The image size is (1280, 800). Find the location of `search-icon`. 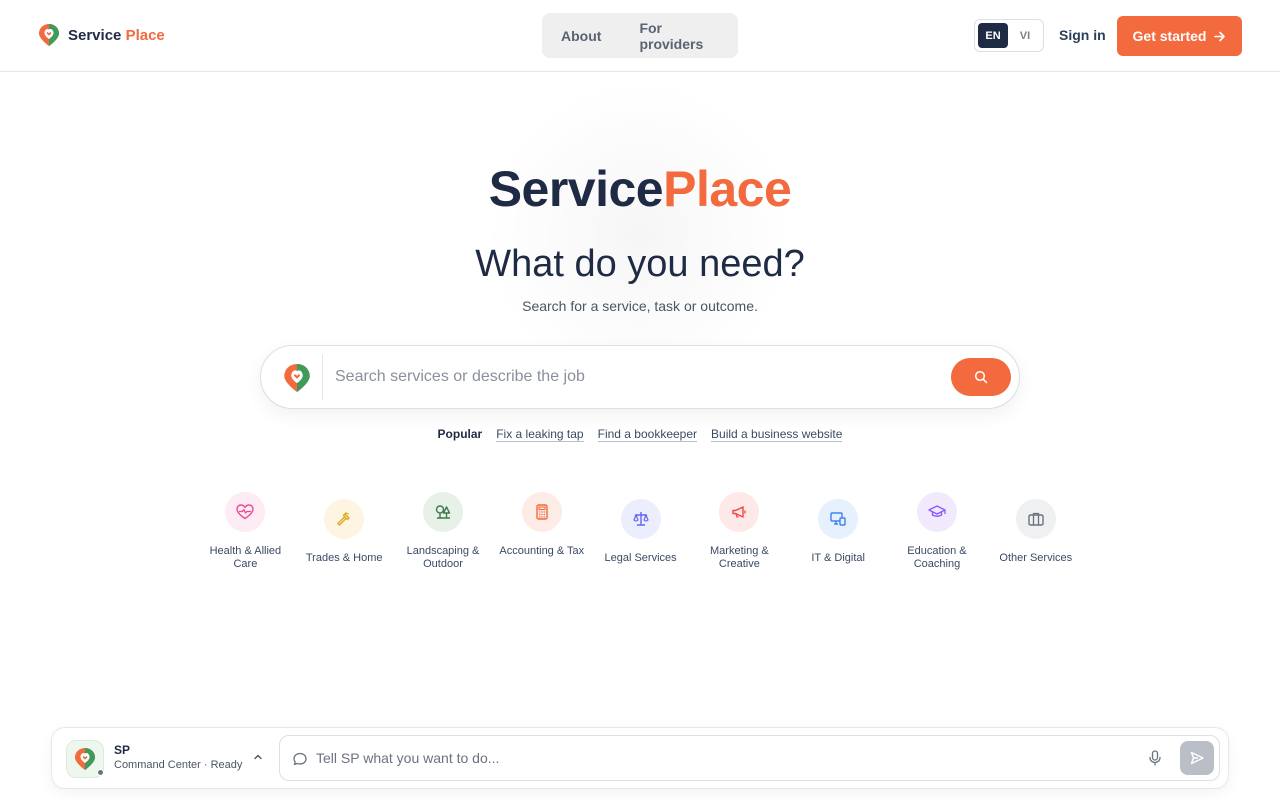

search-icon is located at coordinates (981, 377).